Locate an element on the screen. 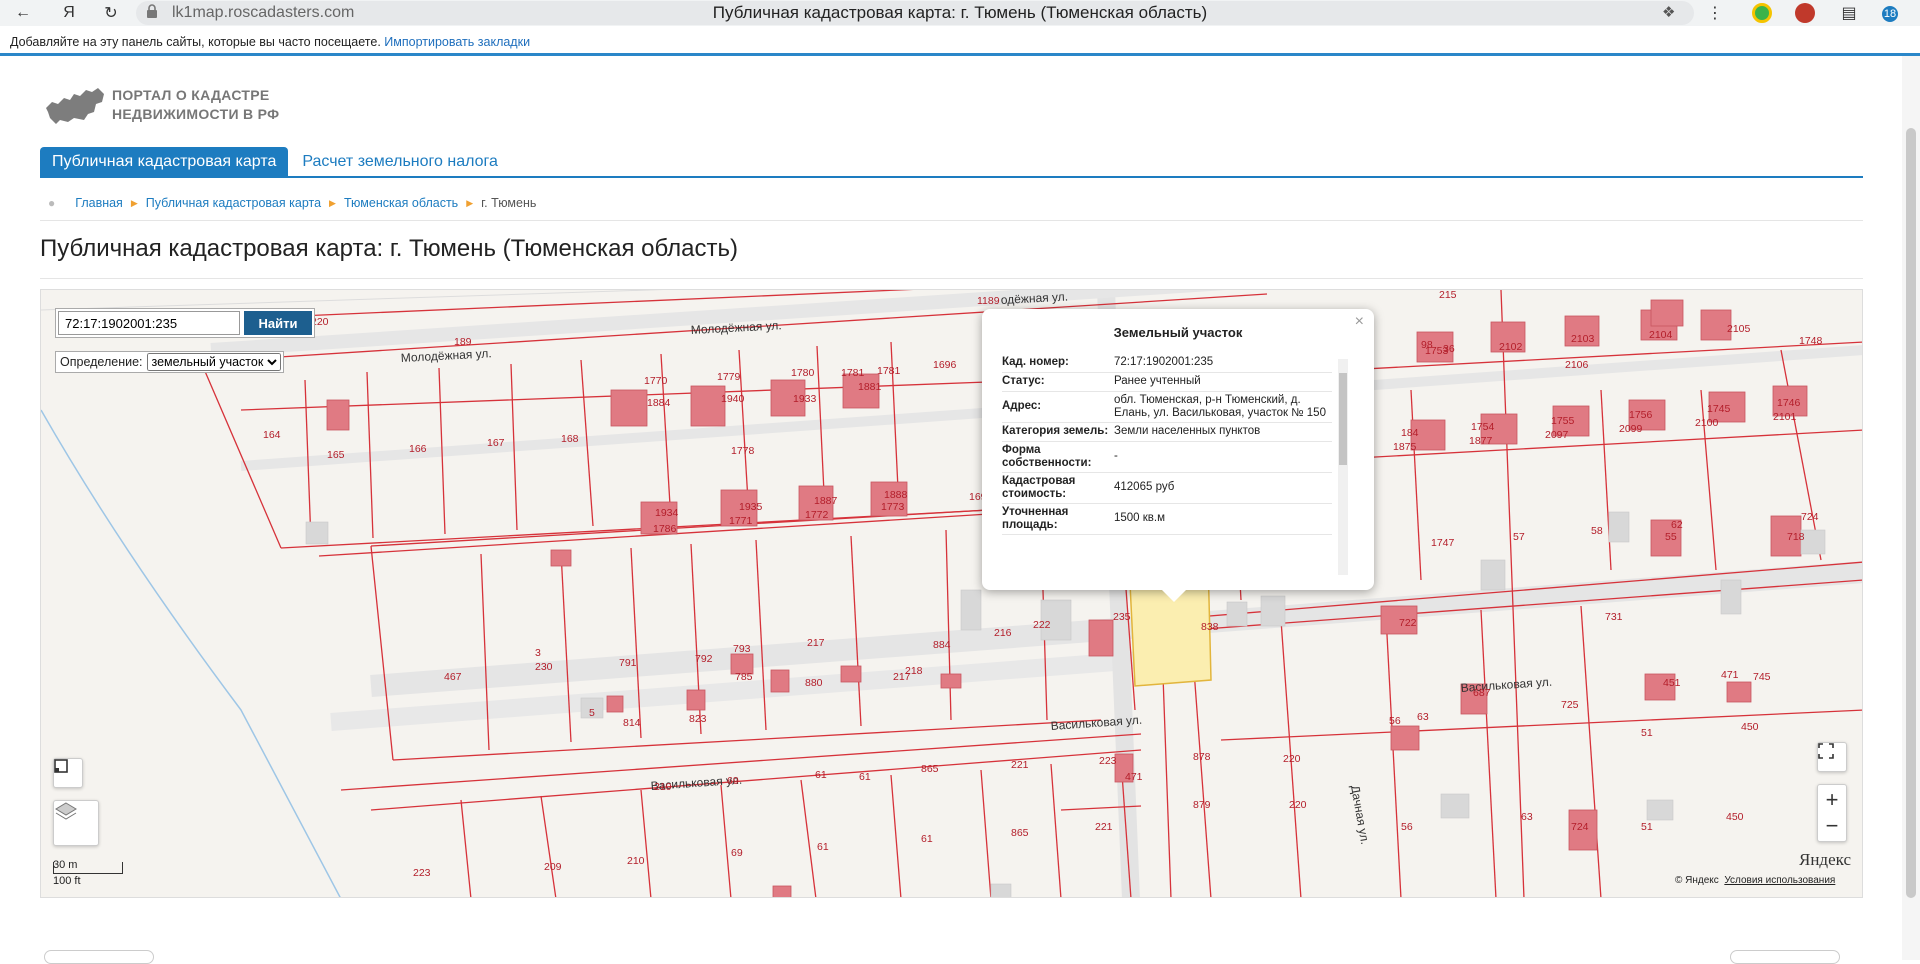 This screenshot has width=1920, height=964. cadastral-search-input is located at coordinates (149, 323).